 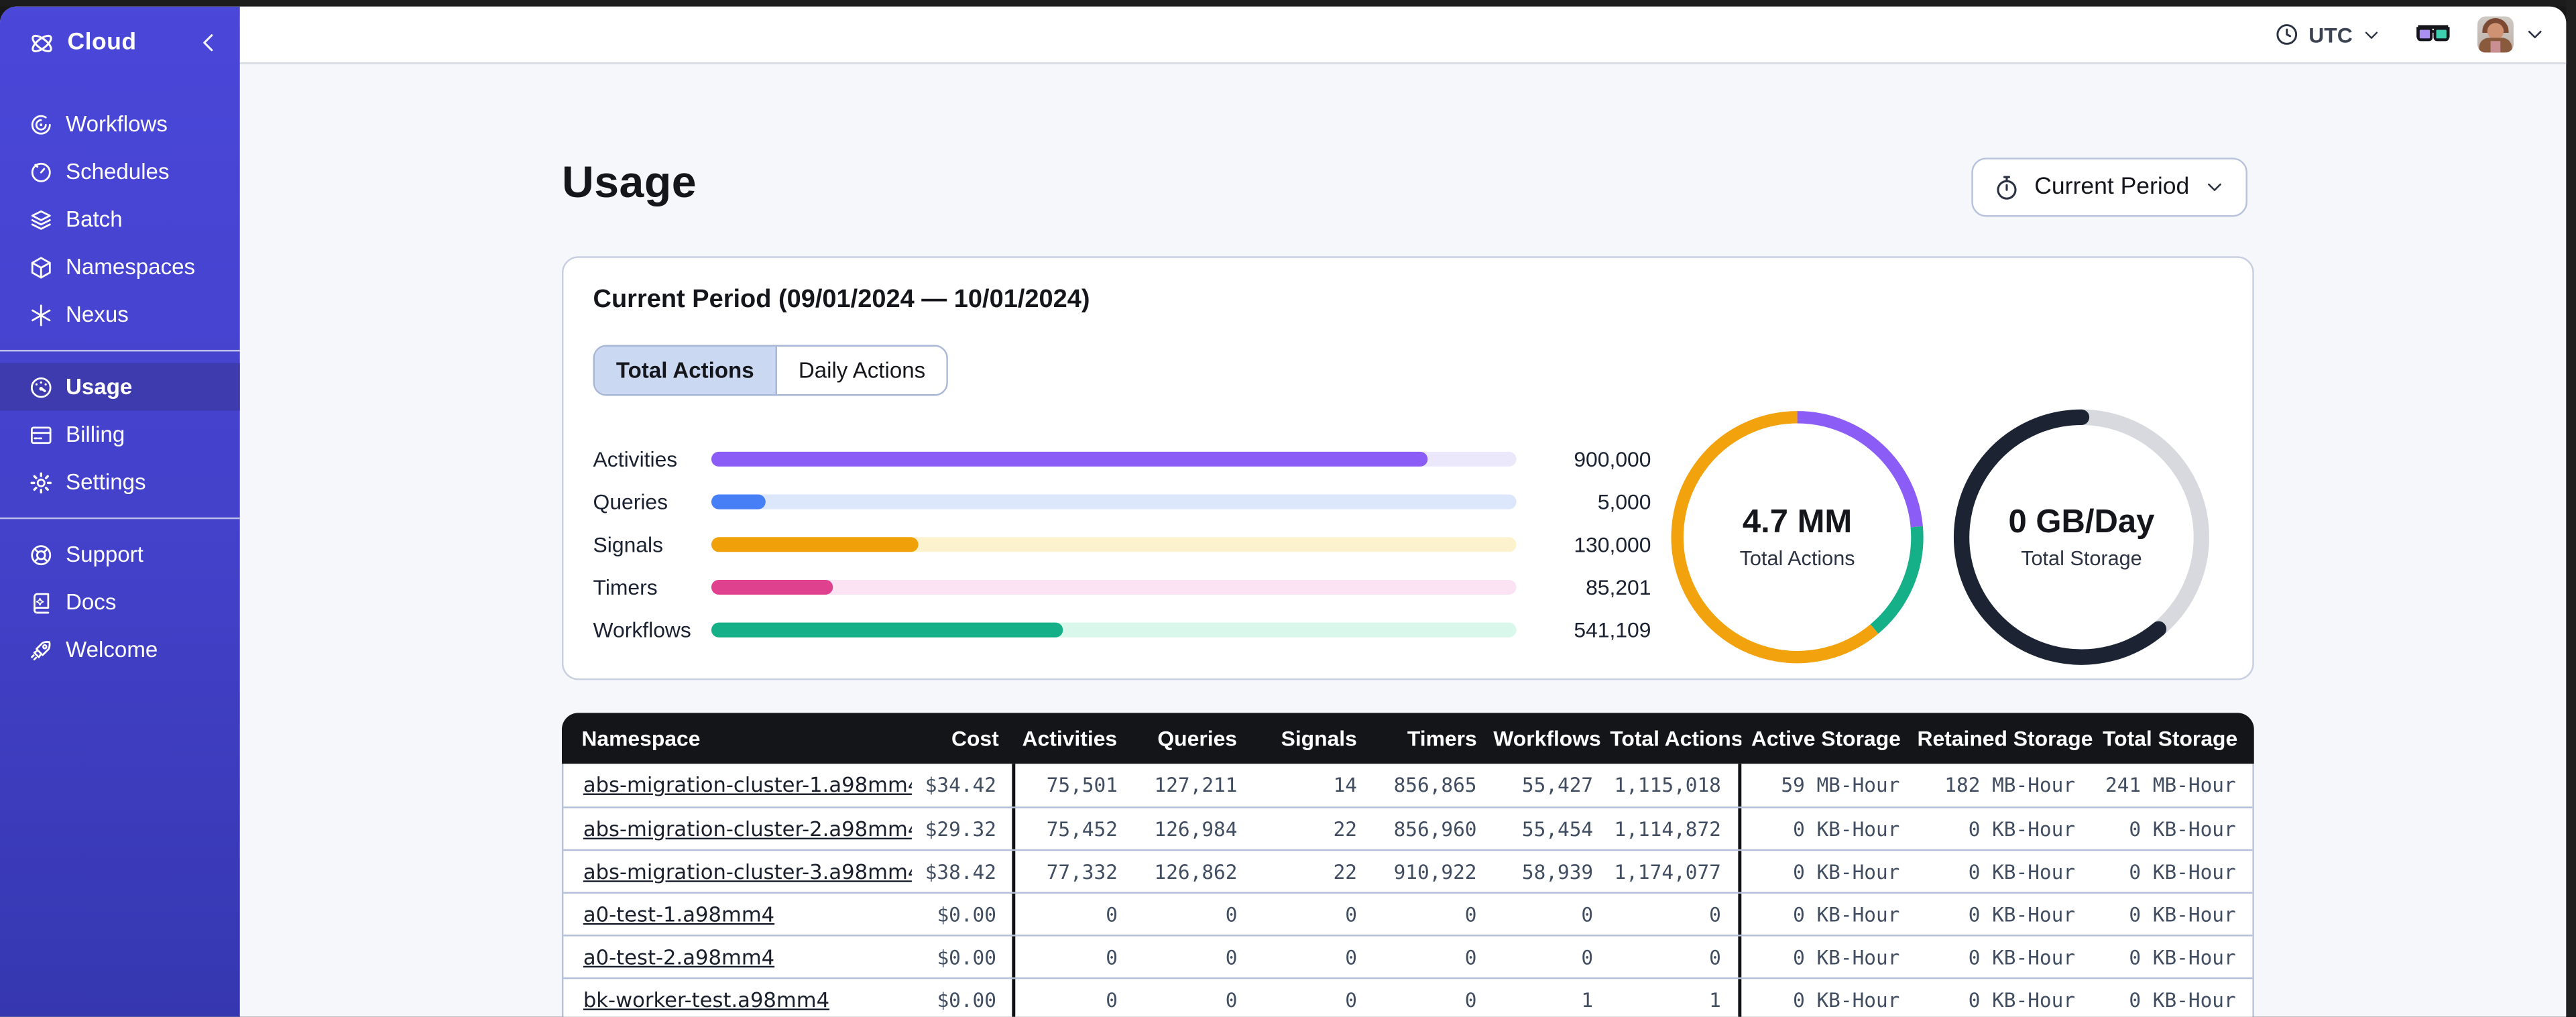 What do you see at coordinates (208, 43) in the screenshot?
I see `sidebar-collapse-icon` at bounding box center [208, 43].